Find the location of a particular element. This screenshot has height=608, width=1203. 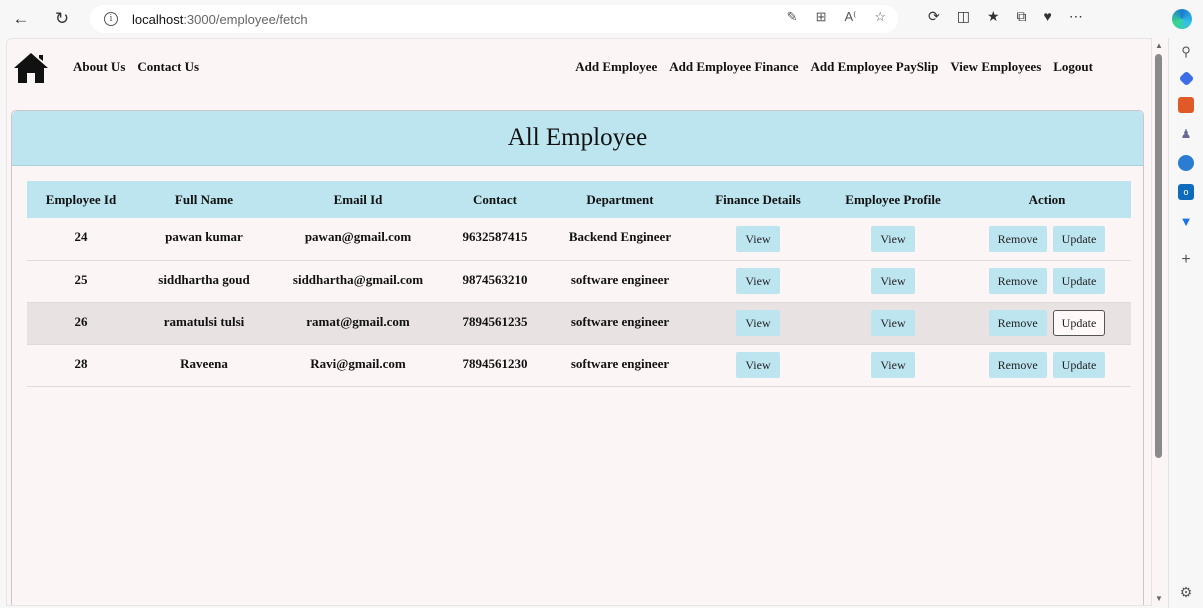

address-bar: i localhost:3000/employee/fetch ✎ ⊞ A⁽ ☆ is located at coordinates (494, 19).